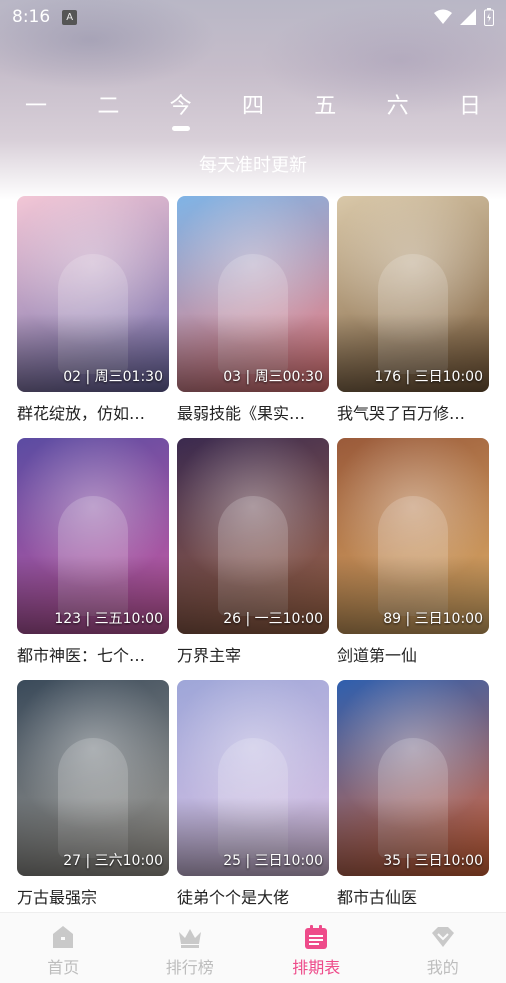 The height and width of the screenshot is (983, 506). Describe the element at coordinates (108, 619) in the screenshot. I see `episode-badge: 123 | 三五10:00` at that location.